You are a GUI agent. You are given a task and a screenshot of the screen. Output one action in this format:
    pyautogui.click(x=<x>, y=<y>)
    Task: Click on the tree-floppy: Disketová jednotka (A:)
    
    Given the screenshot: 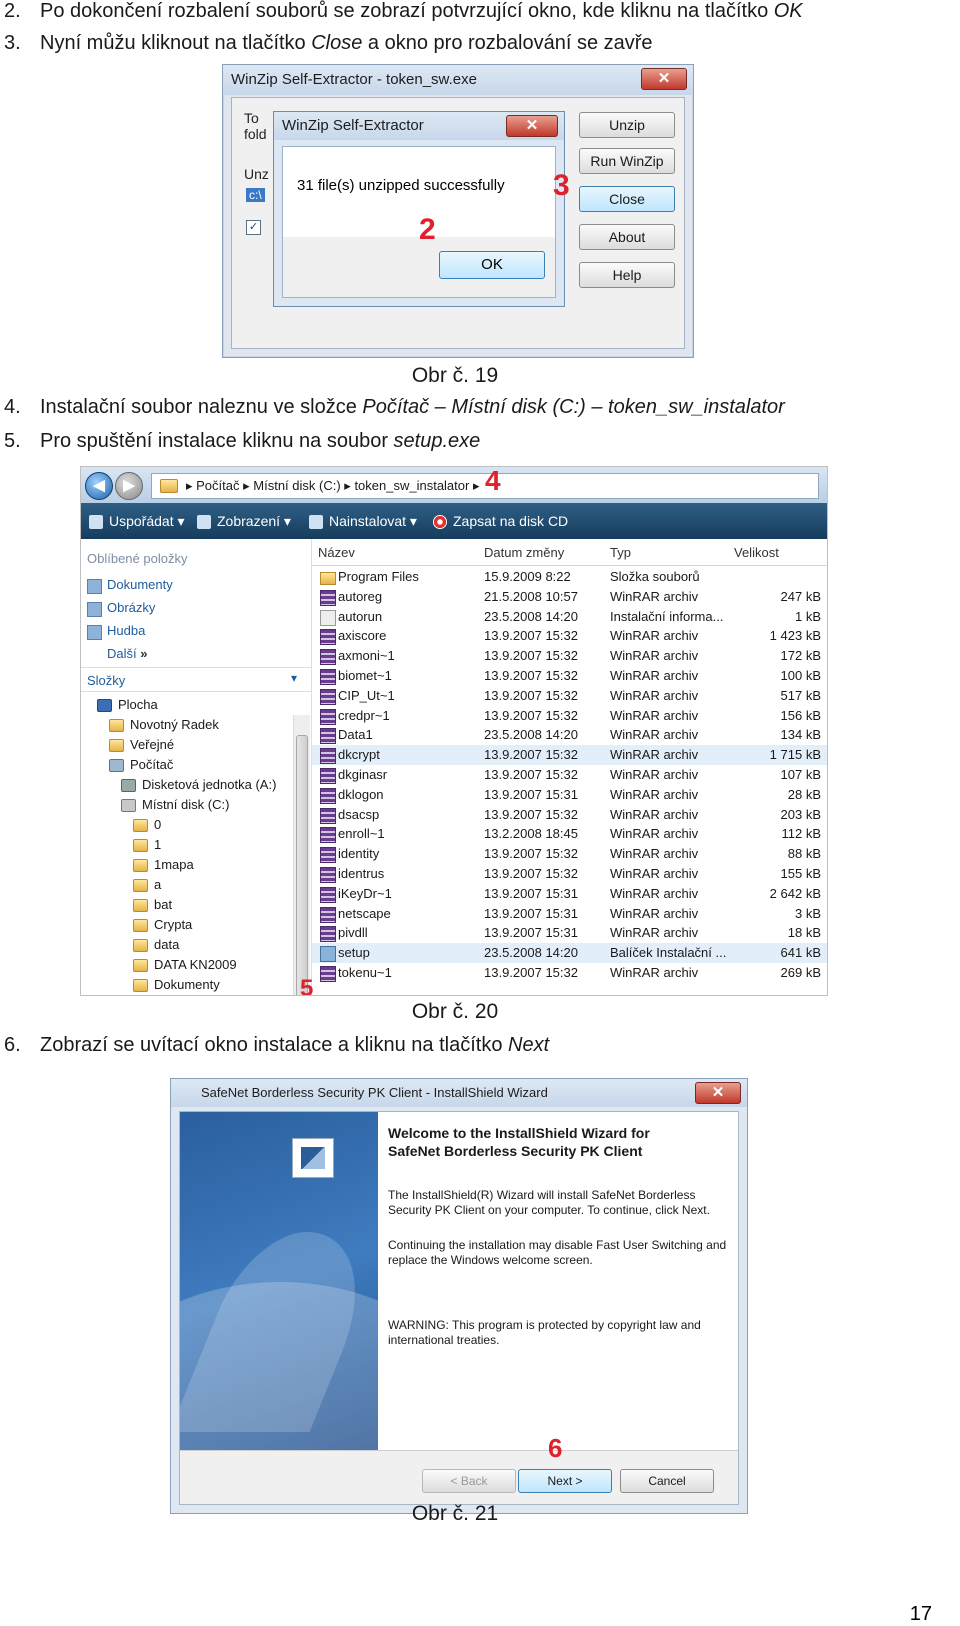 What is the action you would take?
    pyautogui.click(x=198, y=785)
    